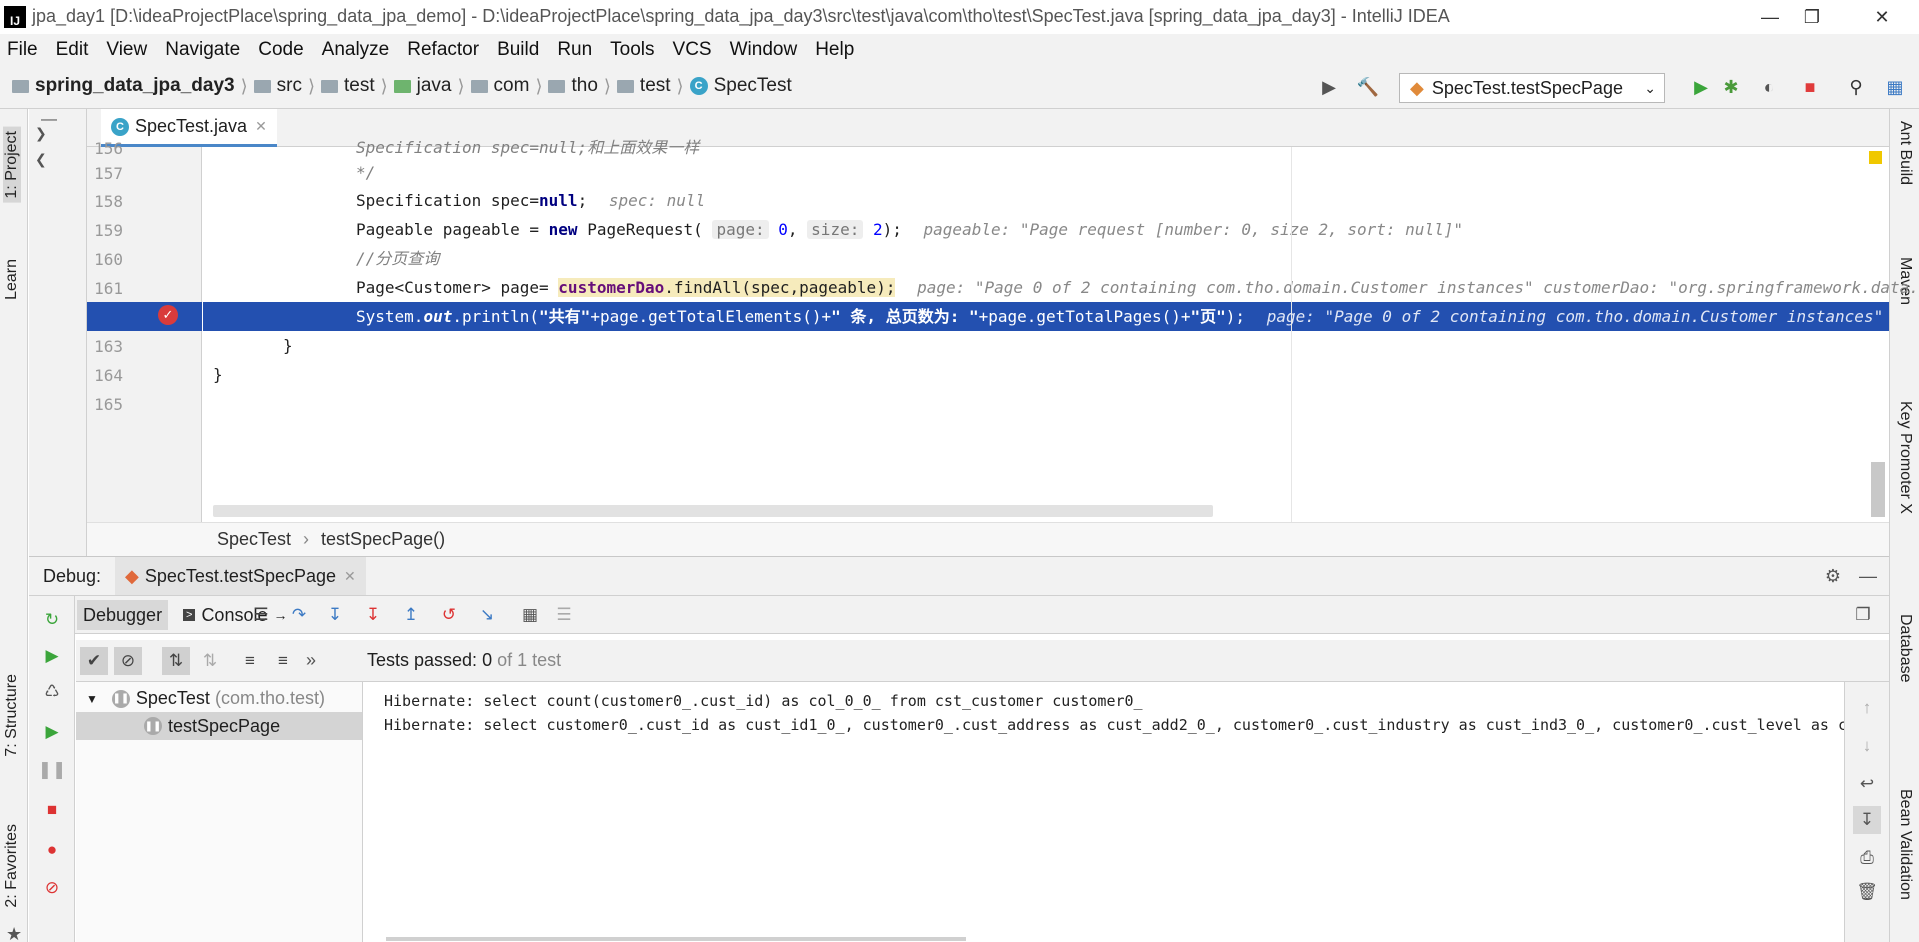  Describe the element at coordinates (1863, 615) in the screenshot. I see `restore-layout-icon: ❐` at that location.